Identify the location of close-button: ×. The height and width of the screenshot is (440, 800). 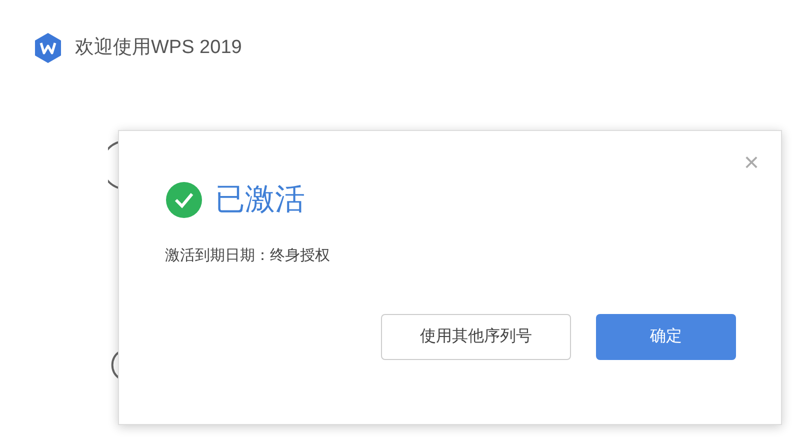
(751, 162).